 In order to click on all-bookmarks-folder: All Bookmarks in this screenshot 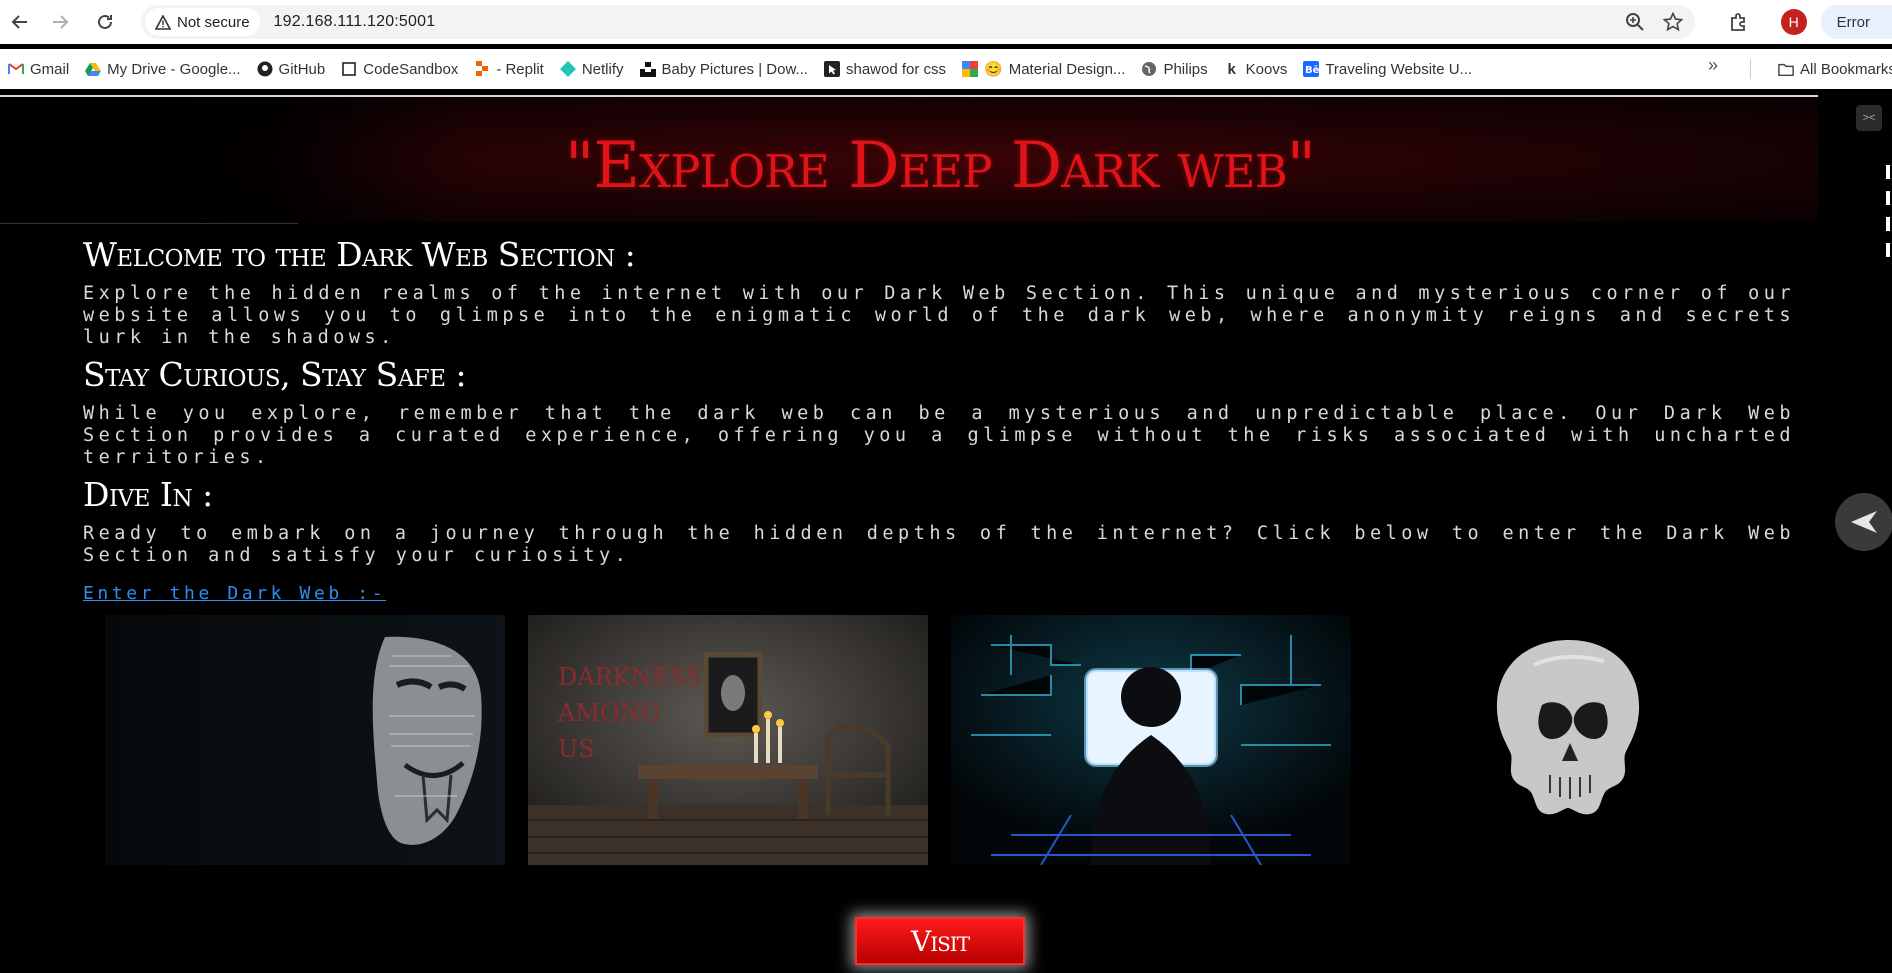, I will do `click(1831, 69)`.